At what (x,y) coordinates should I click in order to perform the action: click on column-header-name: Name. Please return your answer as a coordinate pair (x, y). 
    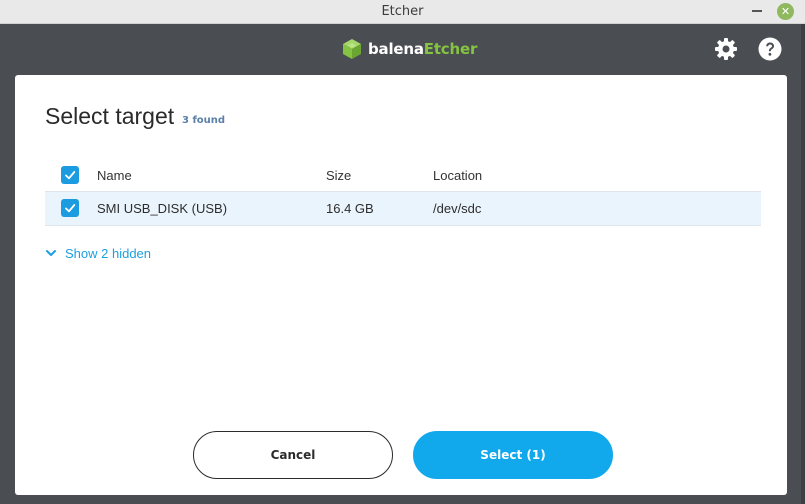
    Looking at the image, I should click on (114, 175).